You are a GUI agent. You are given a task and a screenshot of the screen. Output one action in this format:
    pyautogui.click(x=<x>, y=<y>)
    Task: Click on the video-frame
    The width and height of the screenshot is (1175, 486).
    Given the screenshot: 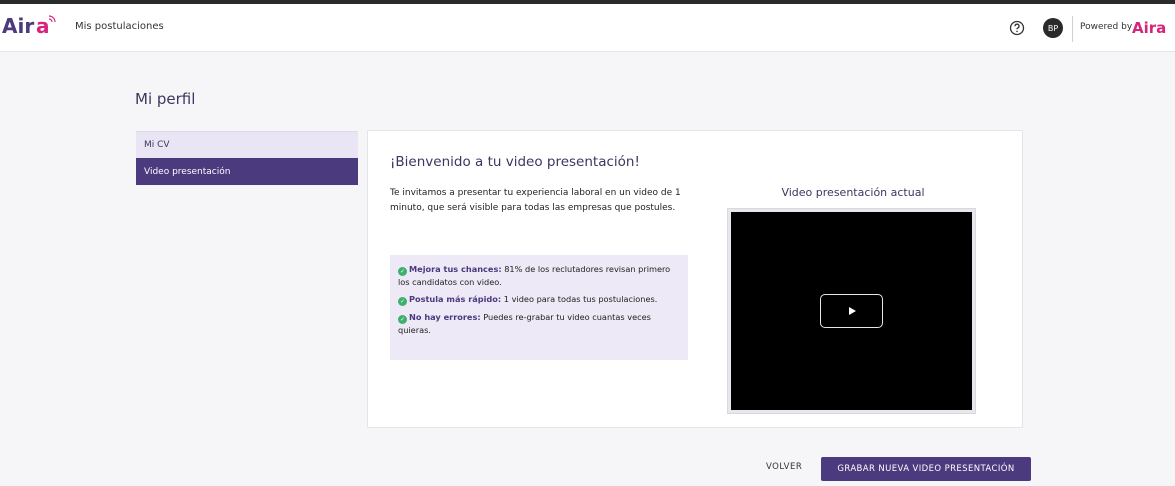 What is the action you would take?
    pyautogui.click(x=851, y=311)
    